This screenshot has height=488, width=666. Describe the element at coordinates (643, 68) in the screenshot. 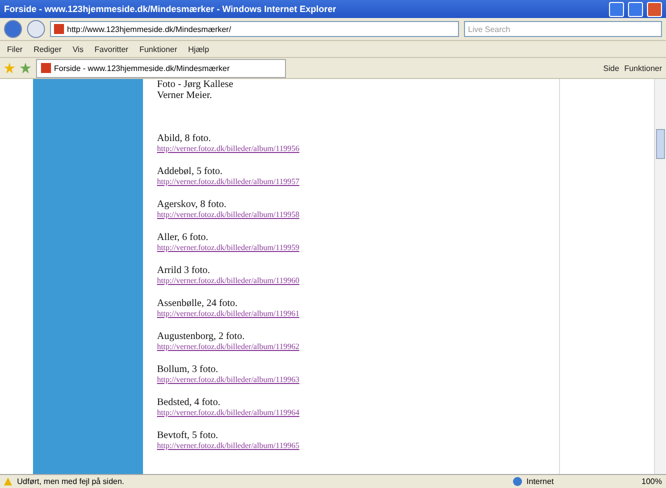

I see `toolbar-button: Funktioner` at that location.